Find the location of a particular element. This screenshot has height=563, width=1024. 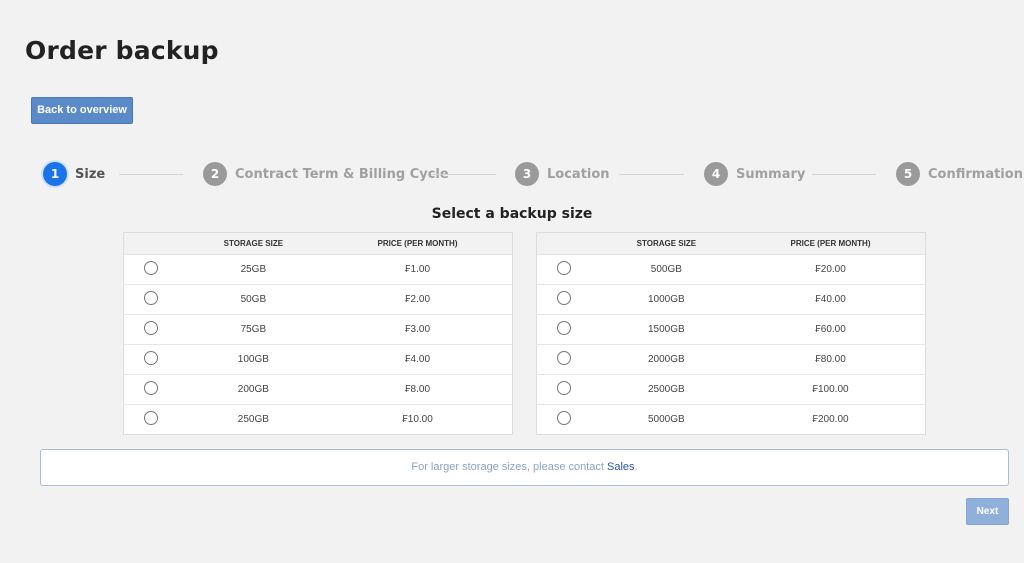

step-label: Summary is located at coordinates (771, 174).